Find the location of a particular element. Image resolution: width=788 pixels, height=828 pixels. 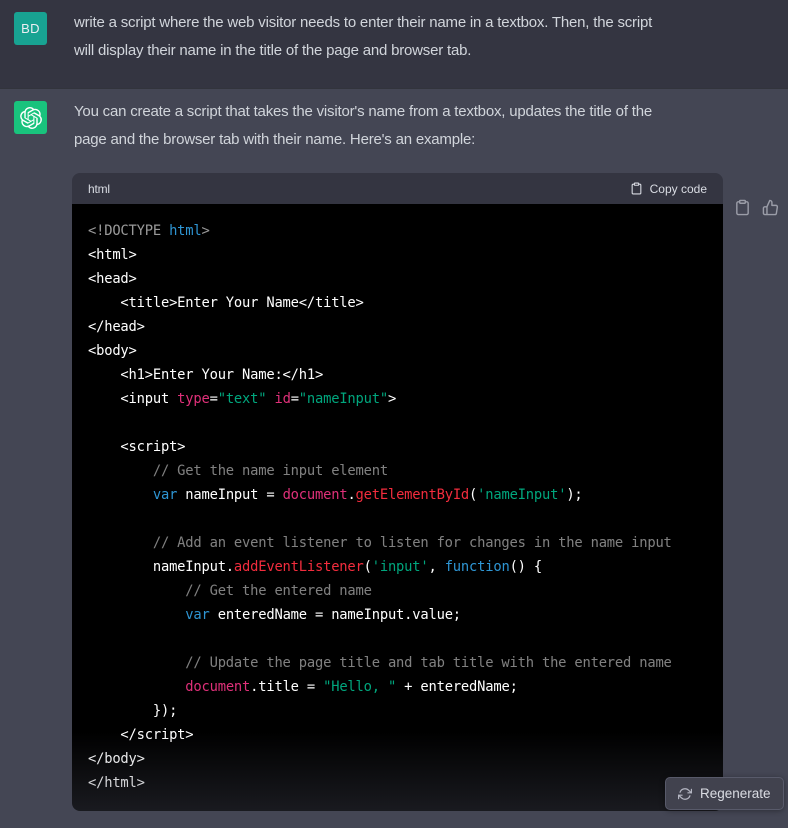

code-line: <html> is located at coordinates (112, 255).